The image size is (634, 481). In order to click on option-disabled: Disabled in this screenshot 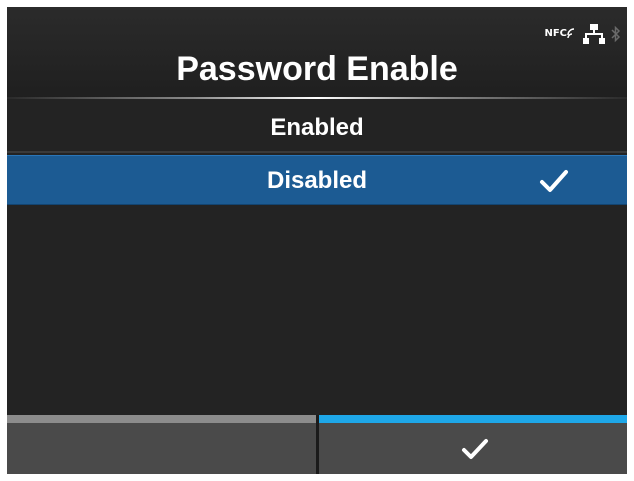, I will do `click(317, 180)`.